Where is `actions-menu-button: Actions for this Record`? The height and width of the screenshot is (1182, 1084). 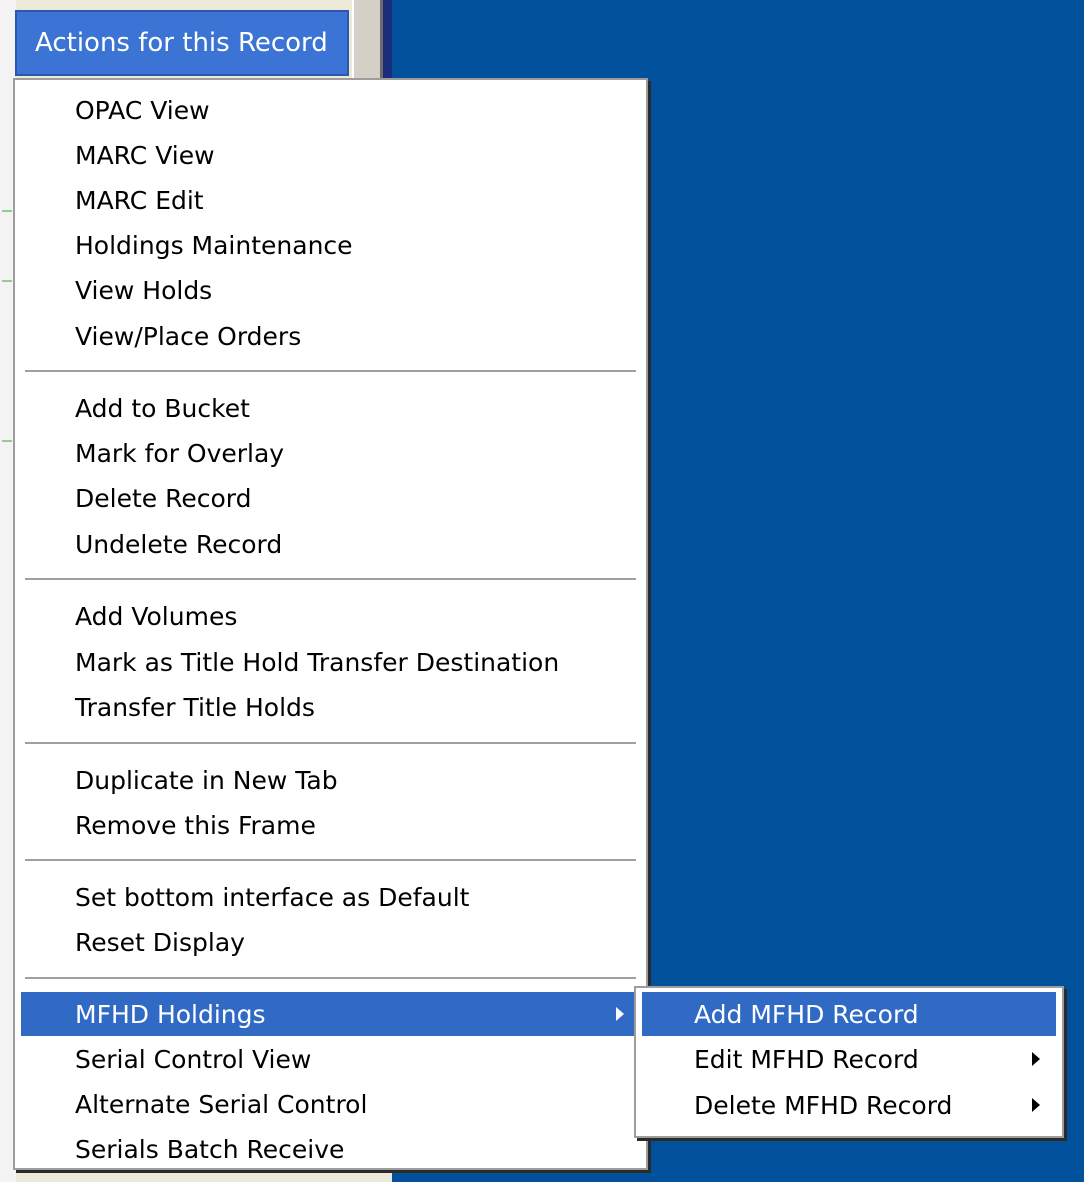
actions-menu-button: Actions for this Record is located at coordinates (182, 43).